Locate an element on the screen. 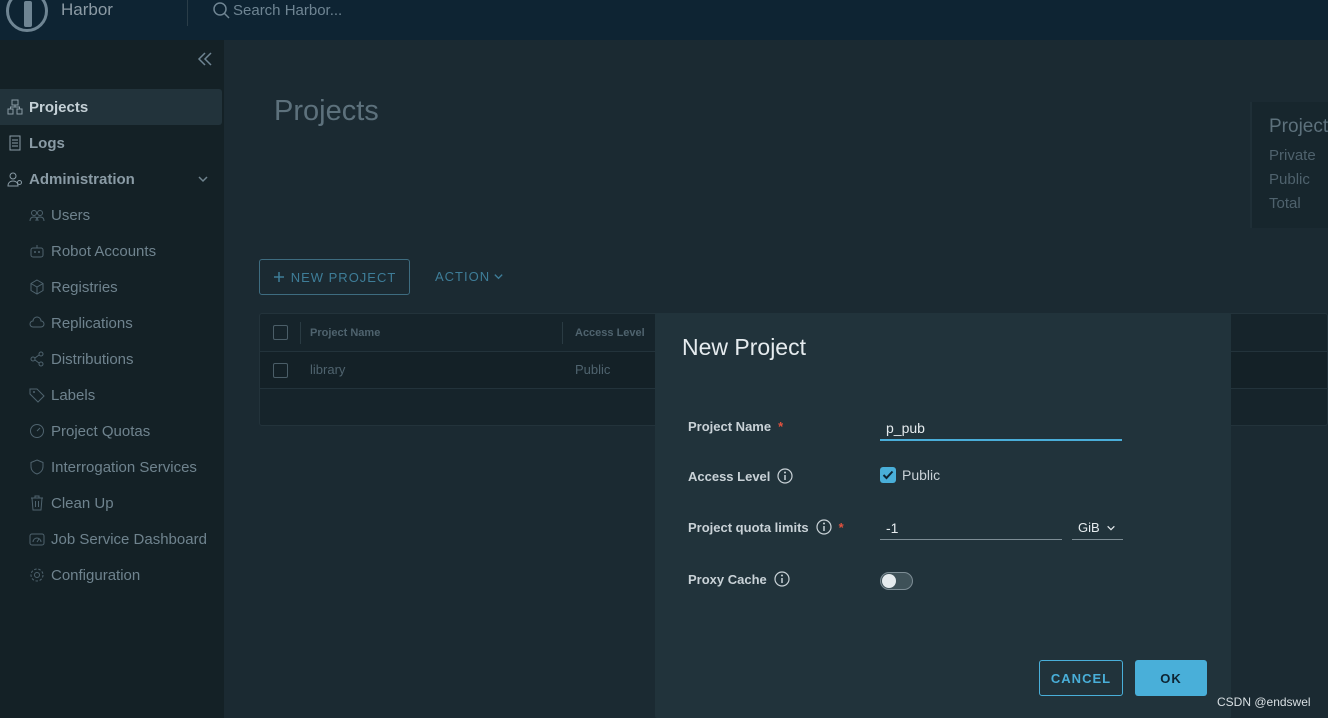  proxy-cache-label: Proxy Cache is located at coordinates (739, 579).